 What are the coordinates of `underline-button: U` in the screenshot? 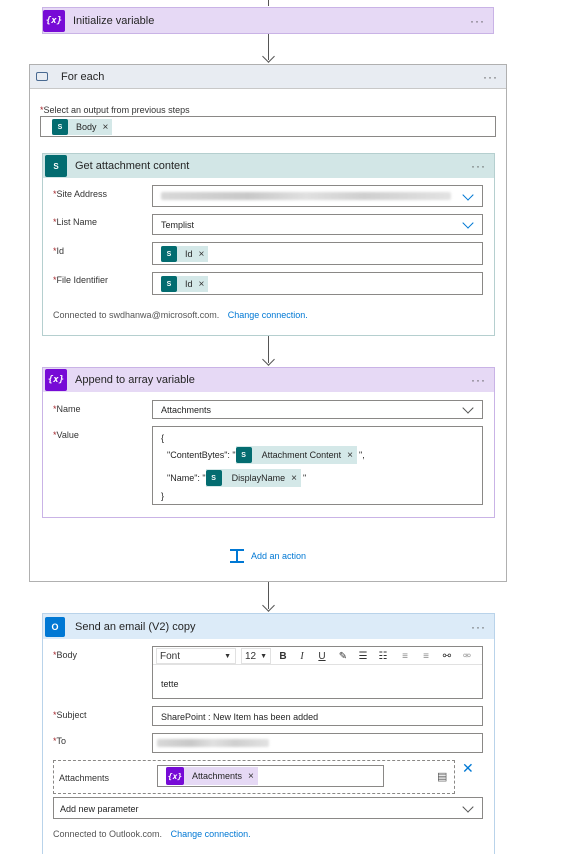 It's located at (322, 656).